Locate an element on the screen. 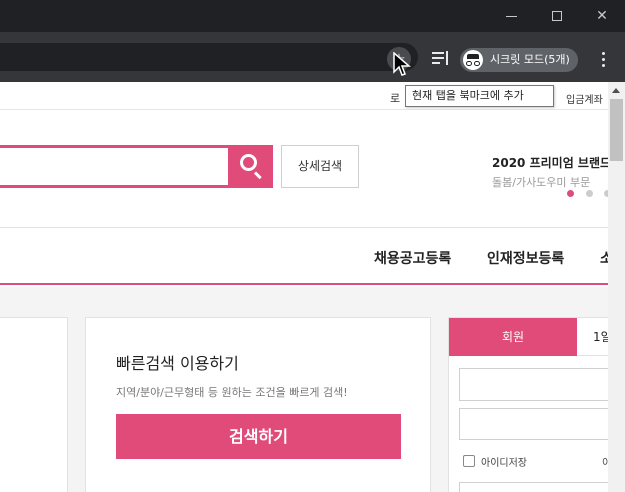 This screenshot has height=492, width=625. browser-toolbar: ☆ 시크릿 모드(5개) is located at coordinates (312, 57).